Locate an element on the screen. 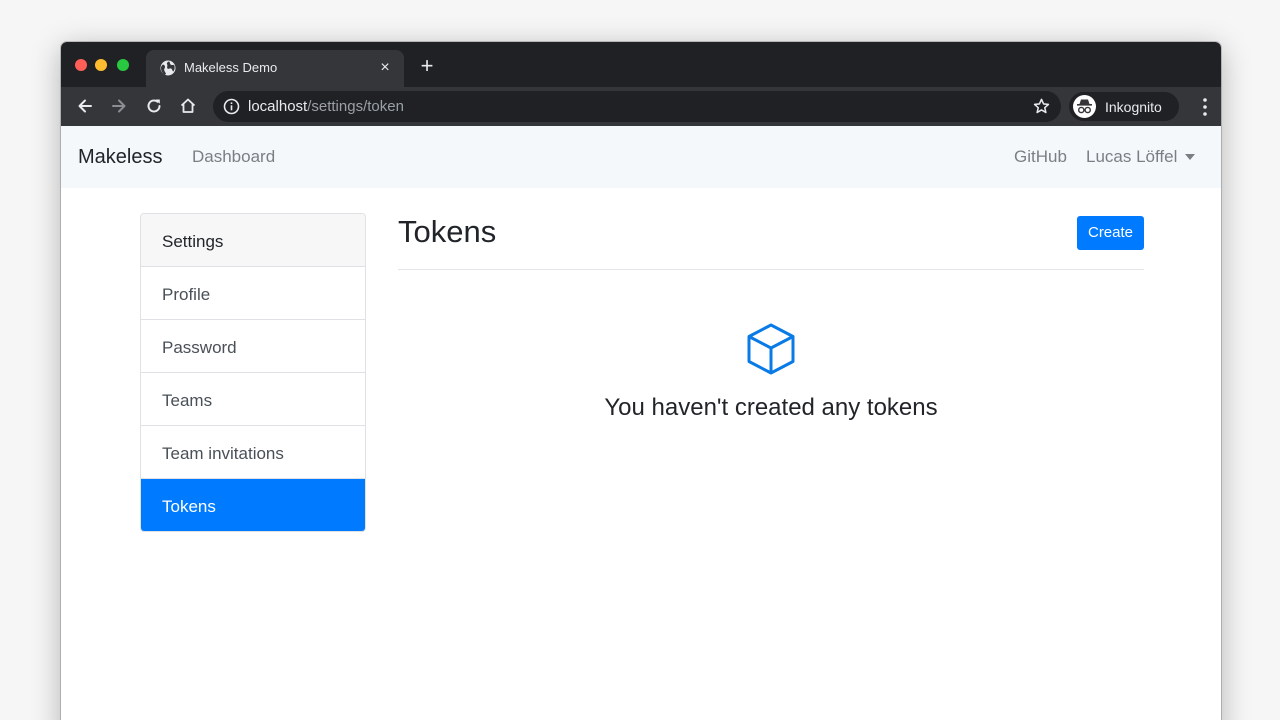 The image size is (1280, 720). nav-link-github: GitHub is located at coordinates (1040, 157).